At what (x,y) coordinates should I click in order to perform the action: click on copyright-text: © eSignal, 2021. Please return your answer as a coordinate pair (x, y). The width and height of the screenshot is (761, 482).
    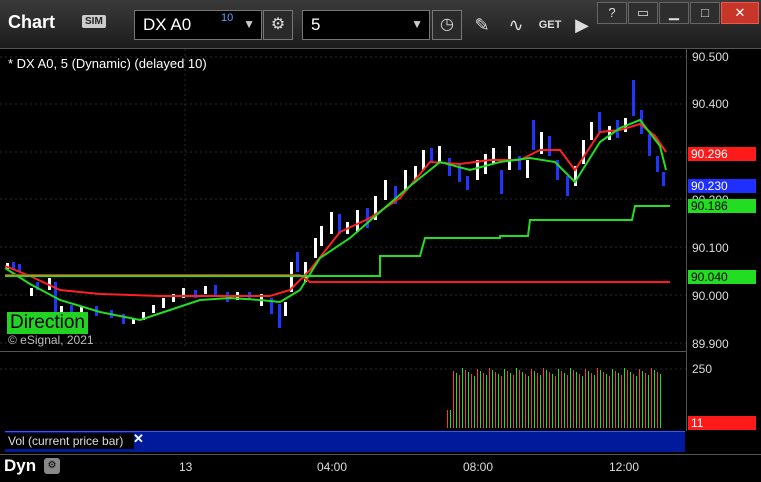
    Looking at the image, I should click on (51, 340).